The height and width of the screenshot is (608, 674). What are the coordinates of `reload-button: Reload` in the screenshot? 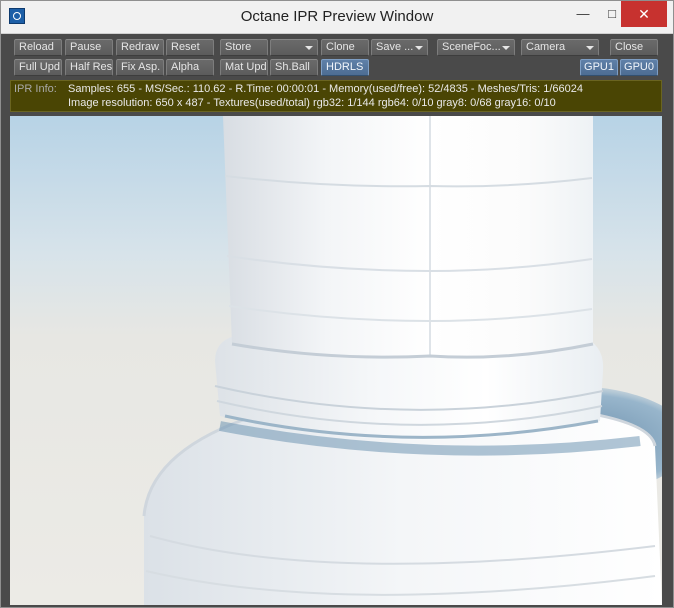 It's located at (38, 47).